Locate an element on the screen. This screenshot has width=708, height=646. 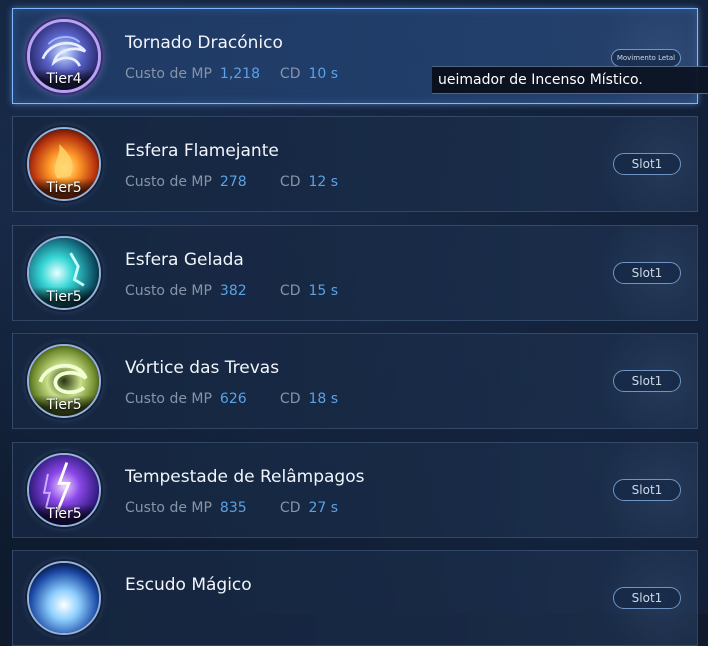
skill-name: Tornado Dracónico is located at coordinates (204, 43).